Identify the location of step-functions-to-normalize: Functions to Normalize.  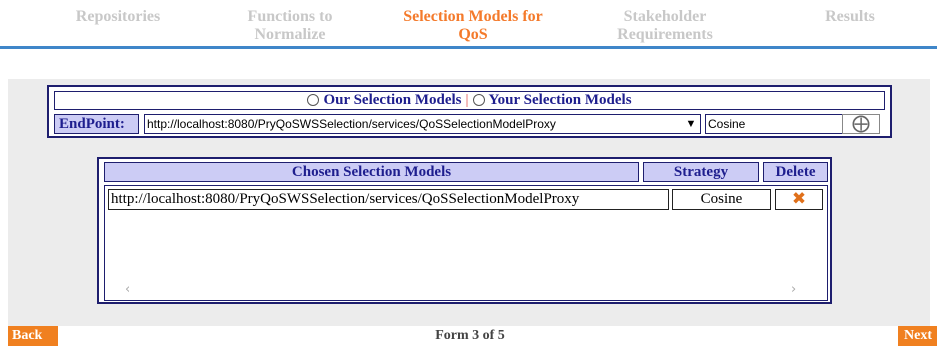
(290, 26).